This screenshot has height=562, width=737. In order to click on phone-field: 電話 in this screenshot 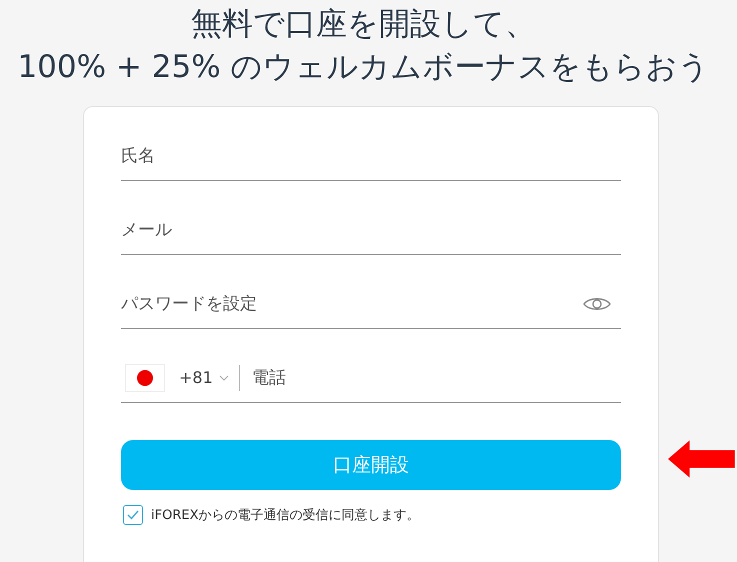, I will do `click(437, 377)`.